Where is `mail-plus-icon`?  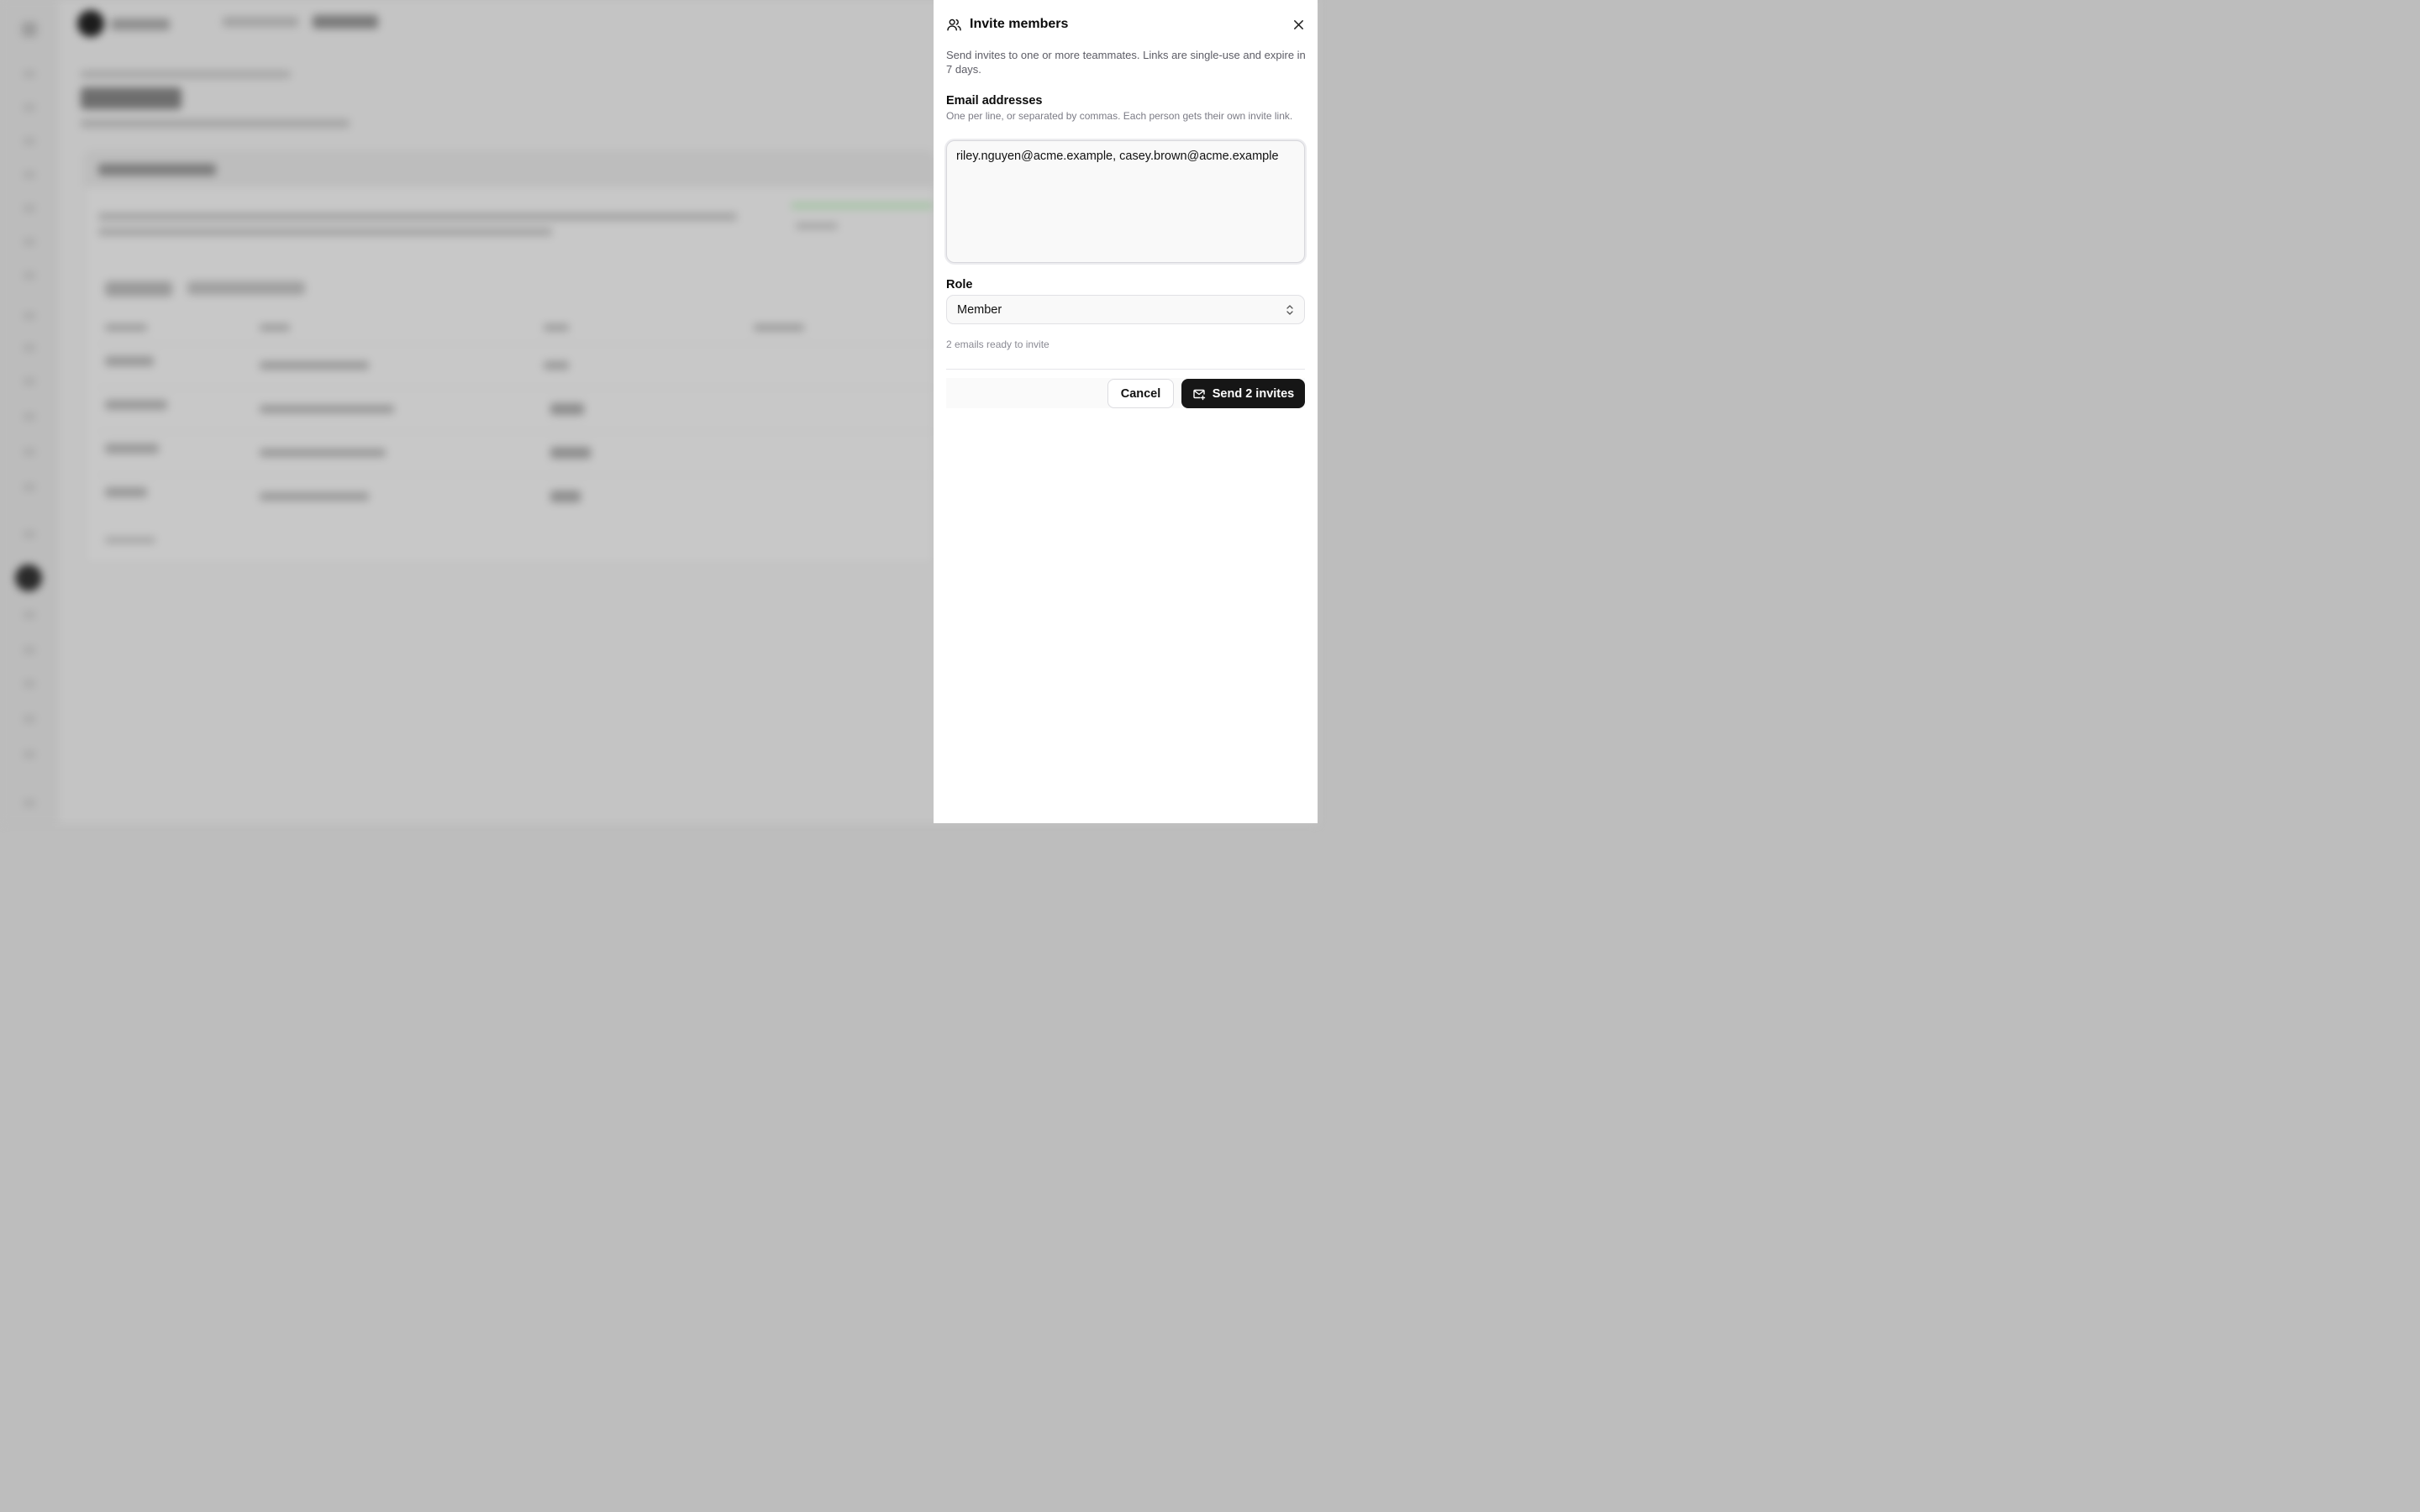
mail-plus-icon is located at coordinates (1199, 394).